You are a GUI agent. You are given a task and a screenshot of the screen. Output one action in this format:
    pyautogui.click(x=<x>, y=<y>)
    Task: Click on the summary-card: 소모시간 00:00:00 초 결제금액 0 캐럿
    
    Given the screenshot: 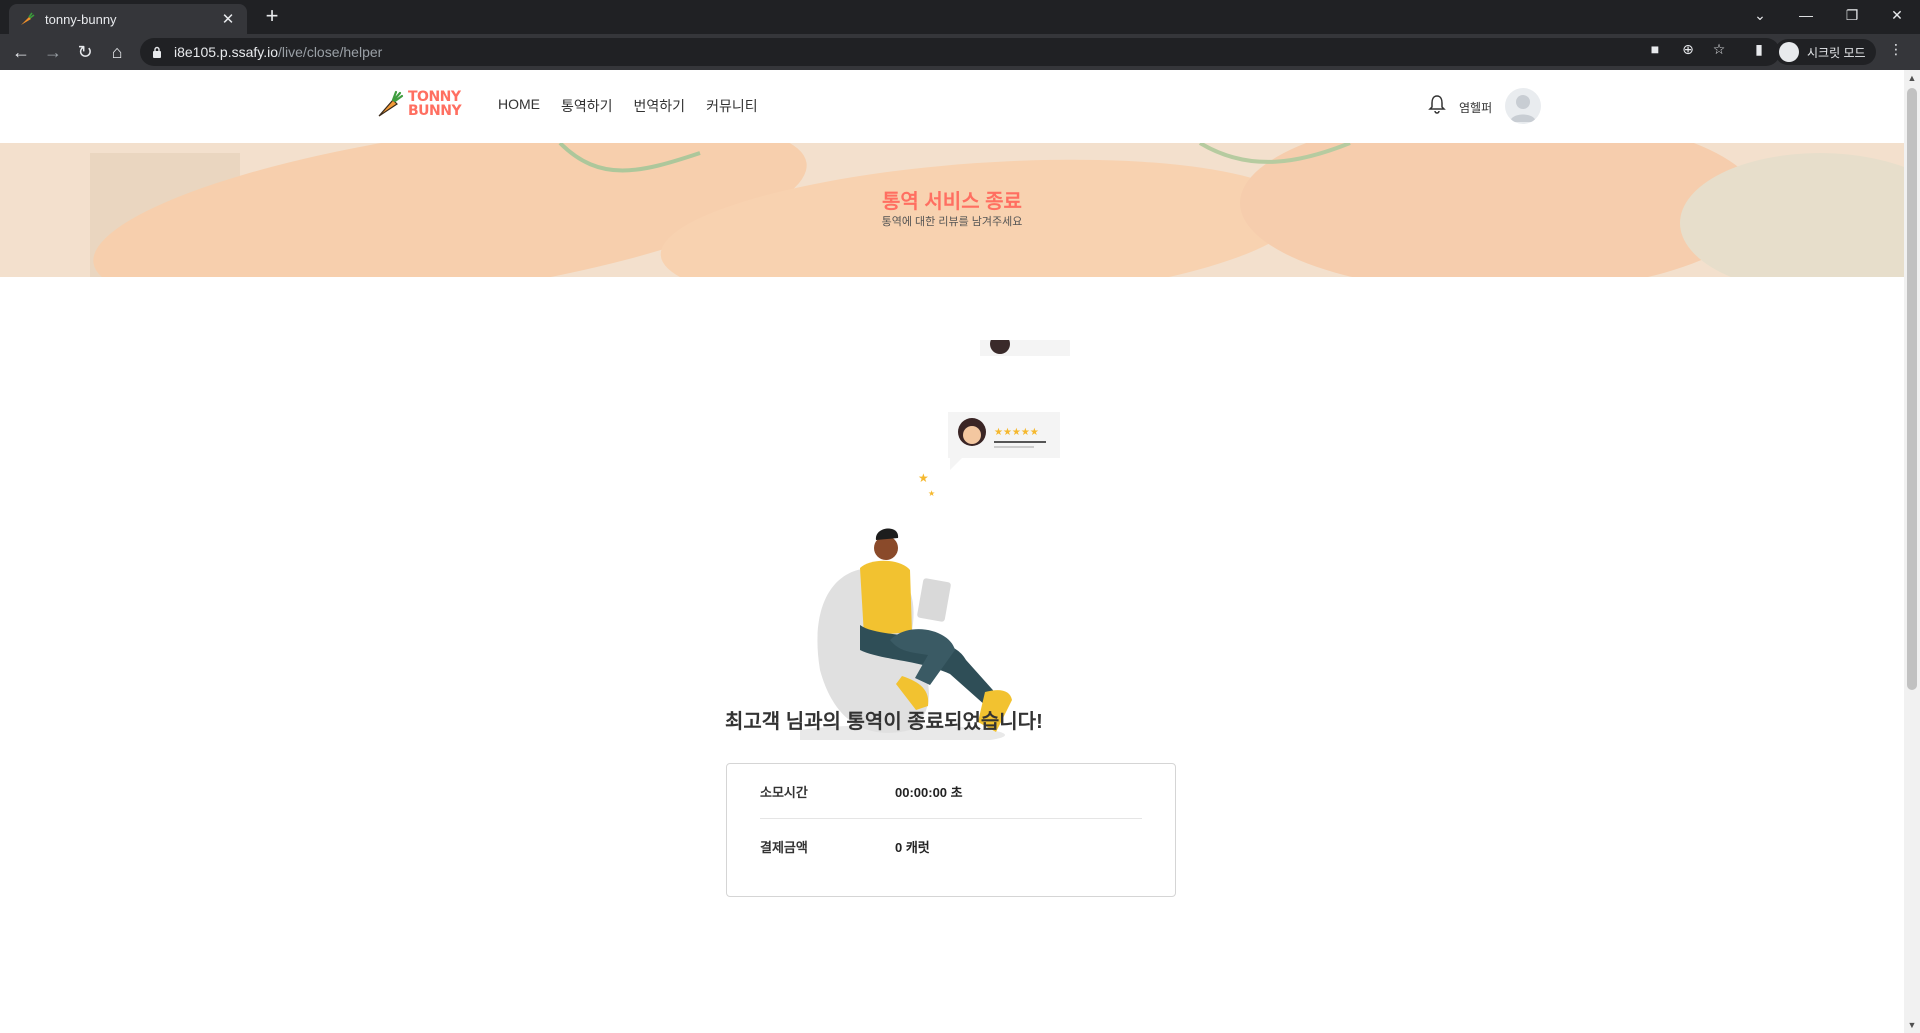 What is the action you would take?
    pyautogui.click(x=951, y=830)
    